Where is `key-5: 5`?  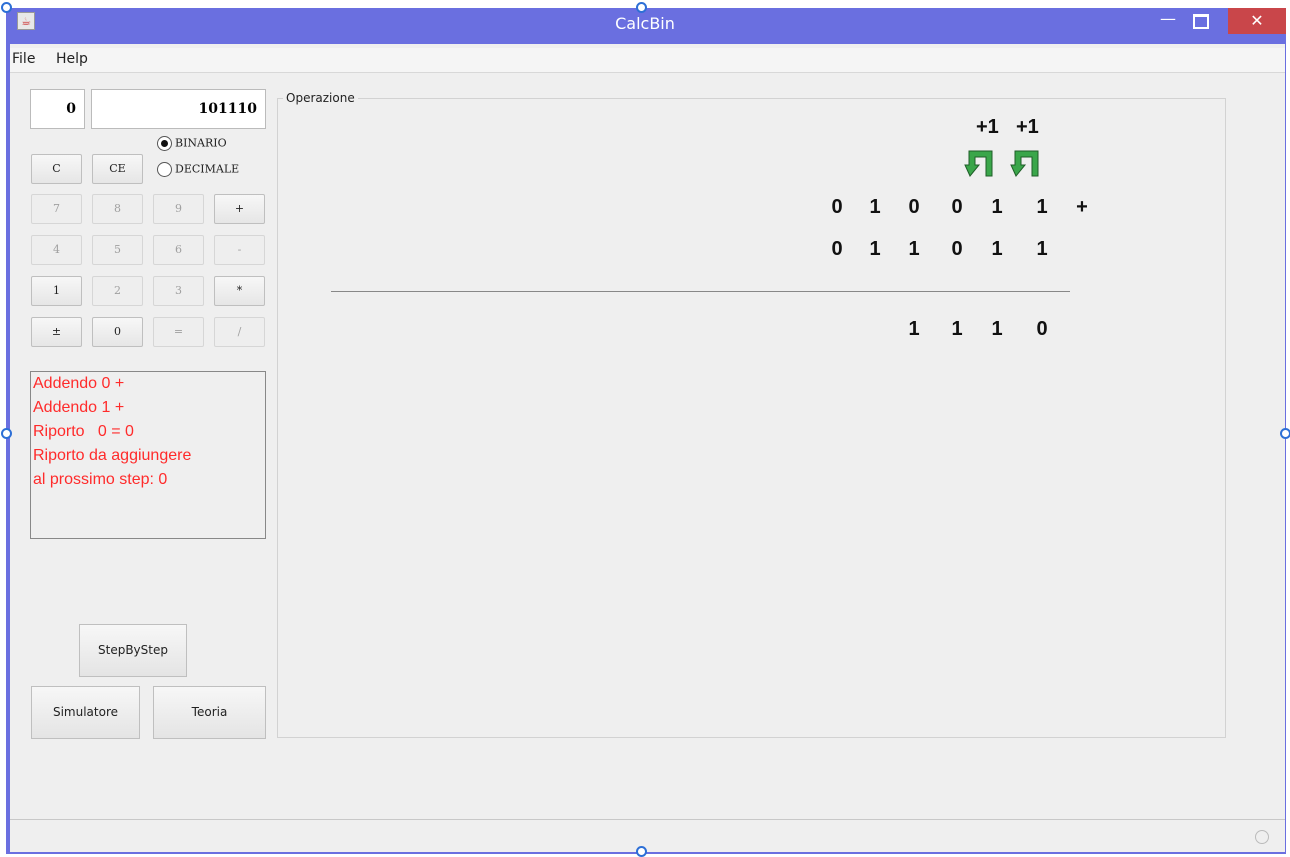 key-5: 5 is located at coordinates (117, 250).